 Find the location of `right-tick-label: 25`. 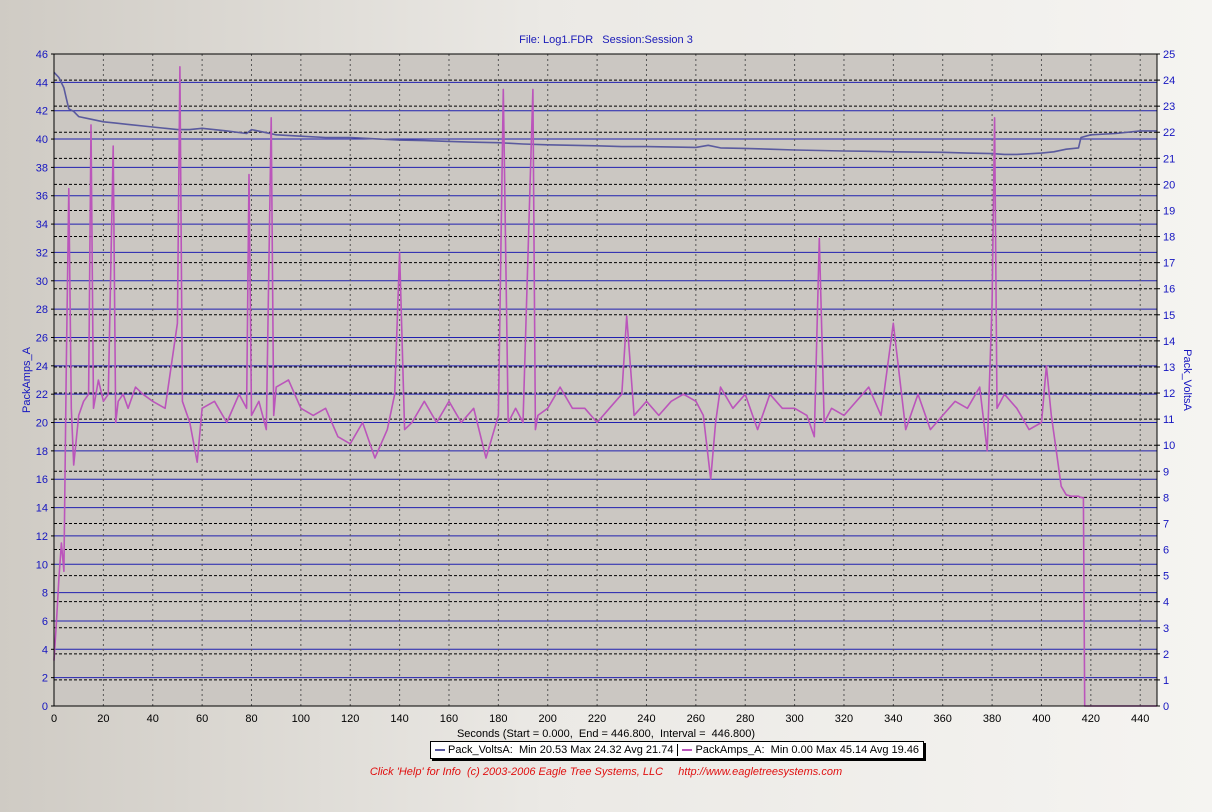

right-tick-label: 25 is located at coordinates (1169, 55).